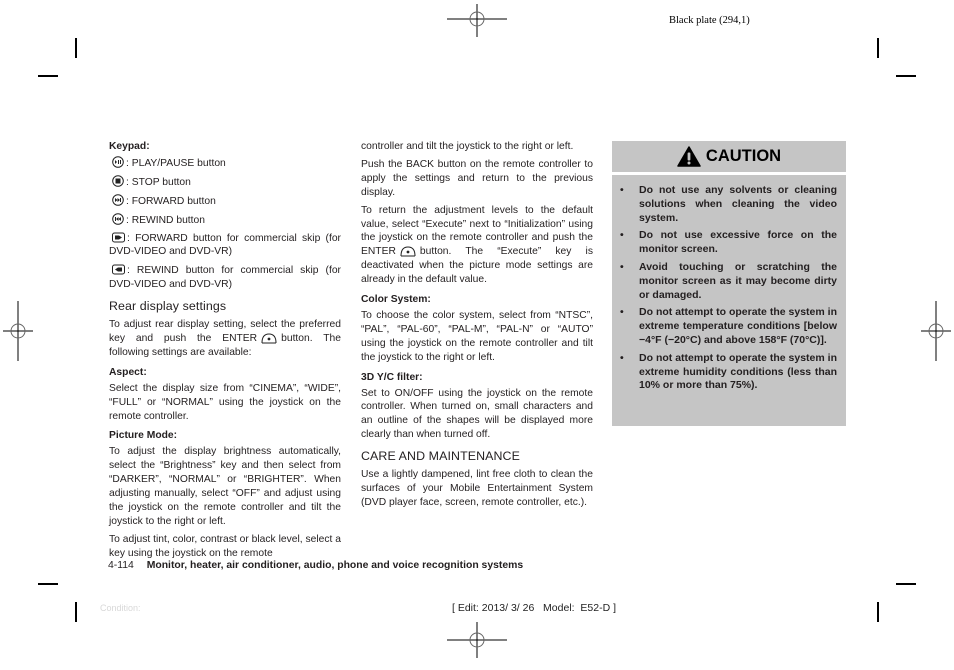  What do you see at coordinates (118, 218) in the screenshot?
I see `rewind-icon` at bounding box center [118, 218].